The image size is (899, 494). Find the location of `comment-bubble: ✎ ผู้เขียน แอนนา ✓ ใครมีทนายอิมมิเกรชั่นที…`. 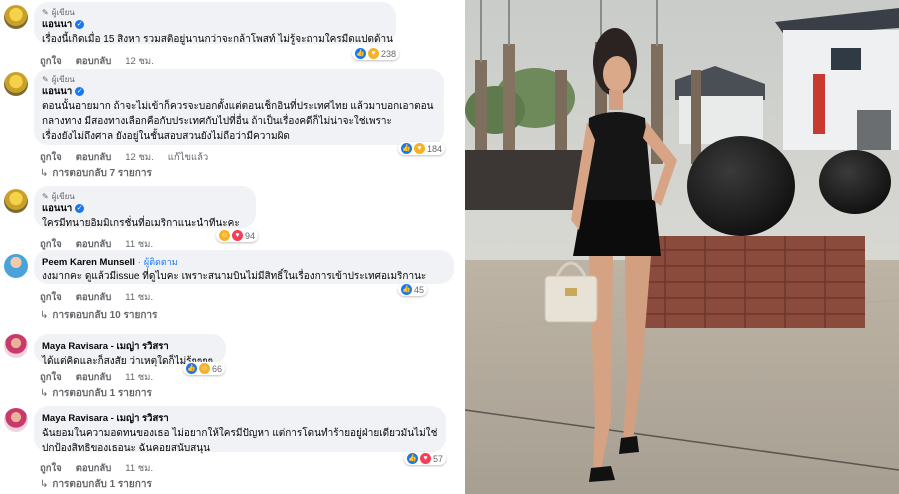

comment-bubble: ✎ ผู้เขียน แอนนา ✓ ใครมีทนายอิมมิเกรชั่นที… is located at coordinates (145, 207).